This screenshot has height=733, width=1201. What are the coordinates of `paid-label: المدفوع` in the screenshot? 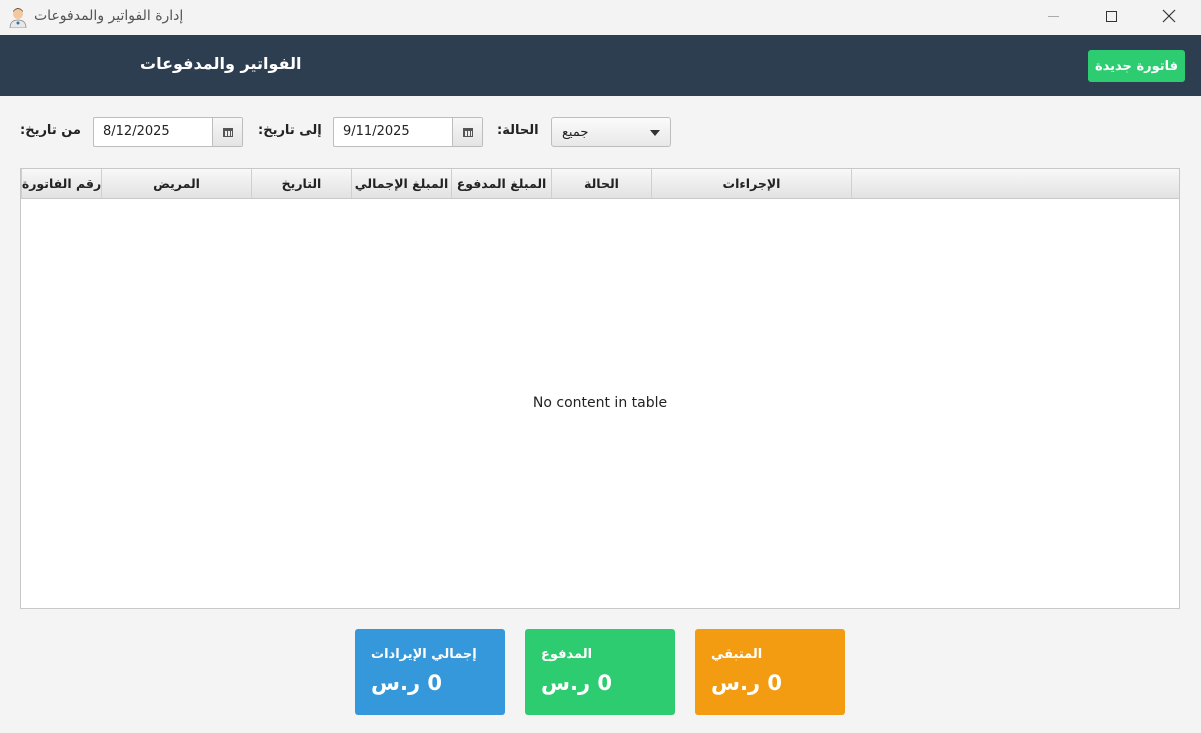 It's located at (567, 654).